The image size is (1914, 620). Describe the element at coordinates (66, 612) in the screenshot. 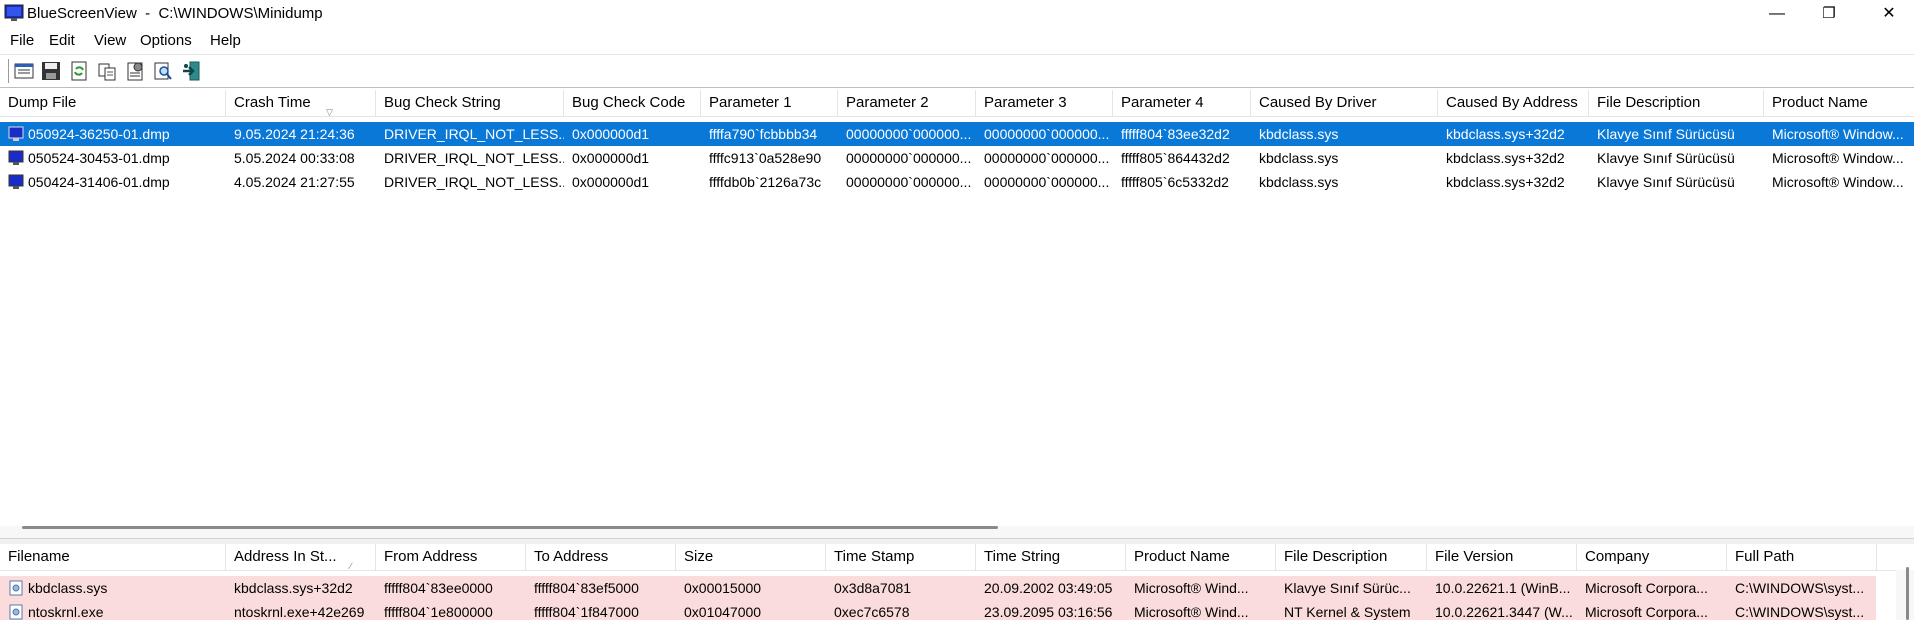

I see `cell-filename: ntoskrnl.exe` at that location.